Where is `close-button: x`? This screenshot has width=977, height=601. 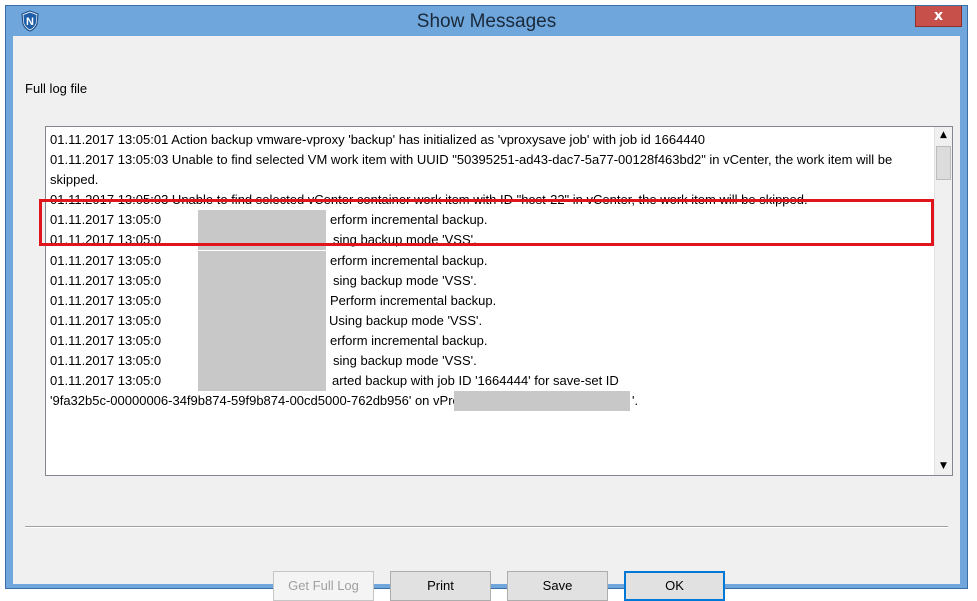
close-button: x is located at coordinates (938, 16).